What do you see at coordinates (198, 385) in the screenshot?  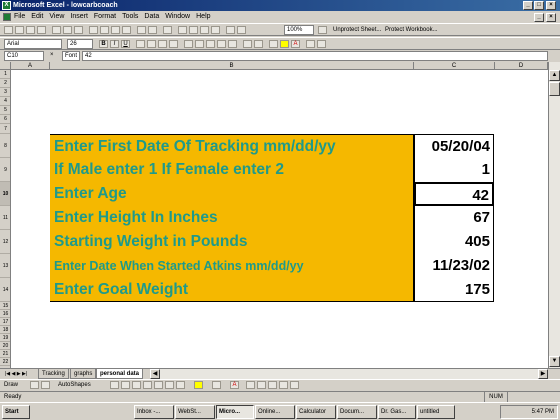 I see `draw-fill-color-icon` at bounding box center [198, 385].